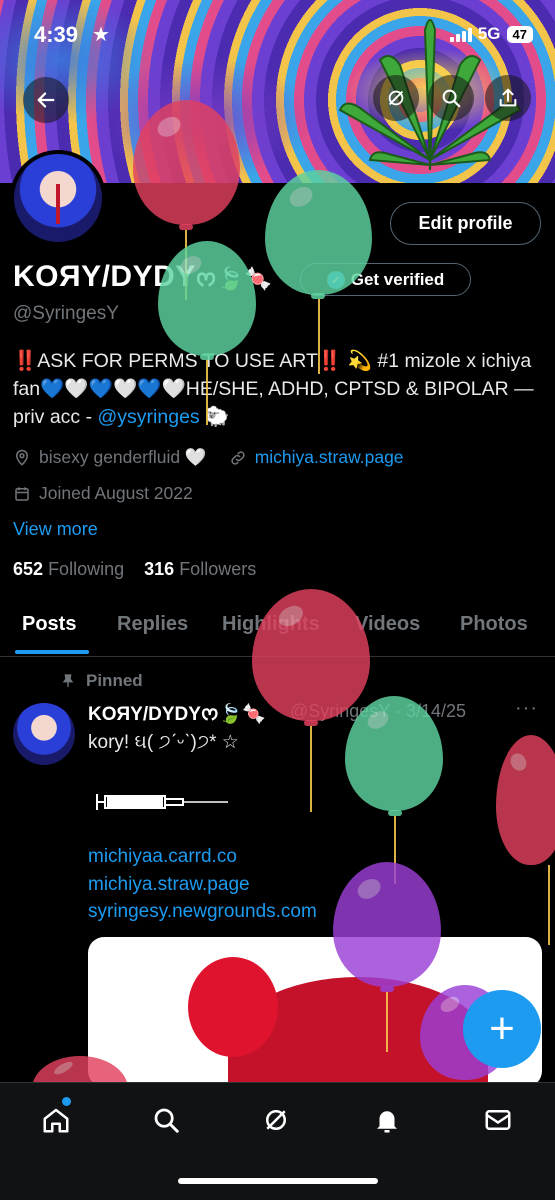  What do you see at coordinates (152, 624) in the screenshot?
I see `tab-replies: Replies` at bounding box center [152, 624].